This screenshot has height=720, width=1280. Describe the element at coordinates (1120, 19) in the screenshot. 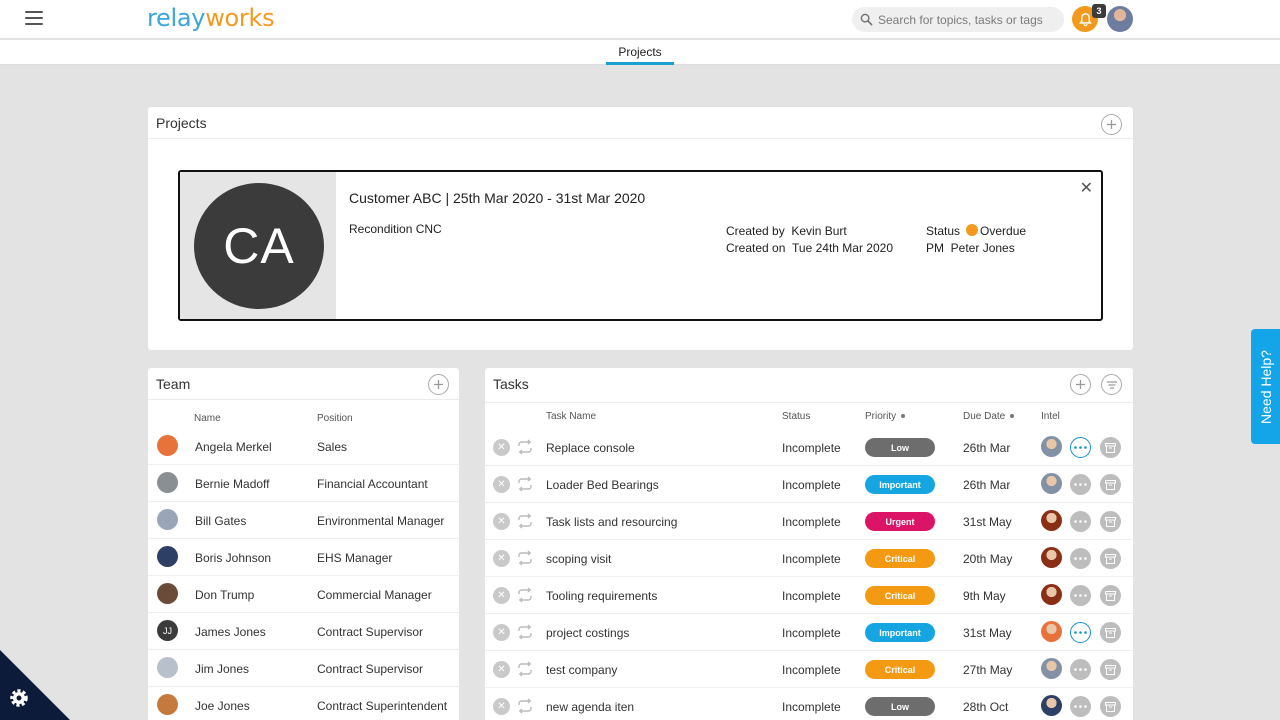

I see `user-avatar` at that location.